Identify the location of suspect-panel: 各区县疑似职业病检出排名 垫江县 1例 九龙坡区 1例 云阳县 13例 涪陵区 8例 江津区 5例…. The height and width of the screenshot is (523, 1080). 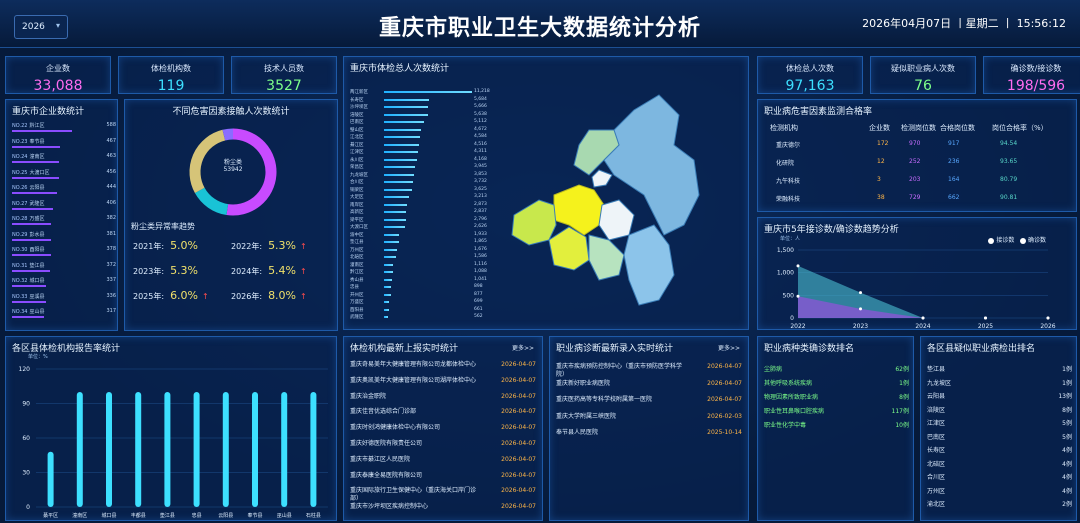
(998, 428).